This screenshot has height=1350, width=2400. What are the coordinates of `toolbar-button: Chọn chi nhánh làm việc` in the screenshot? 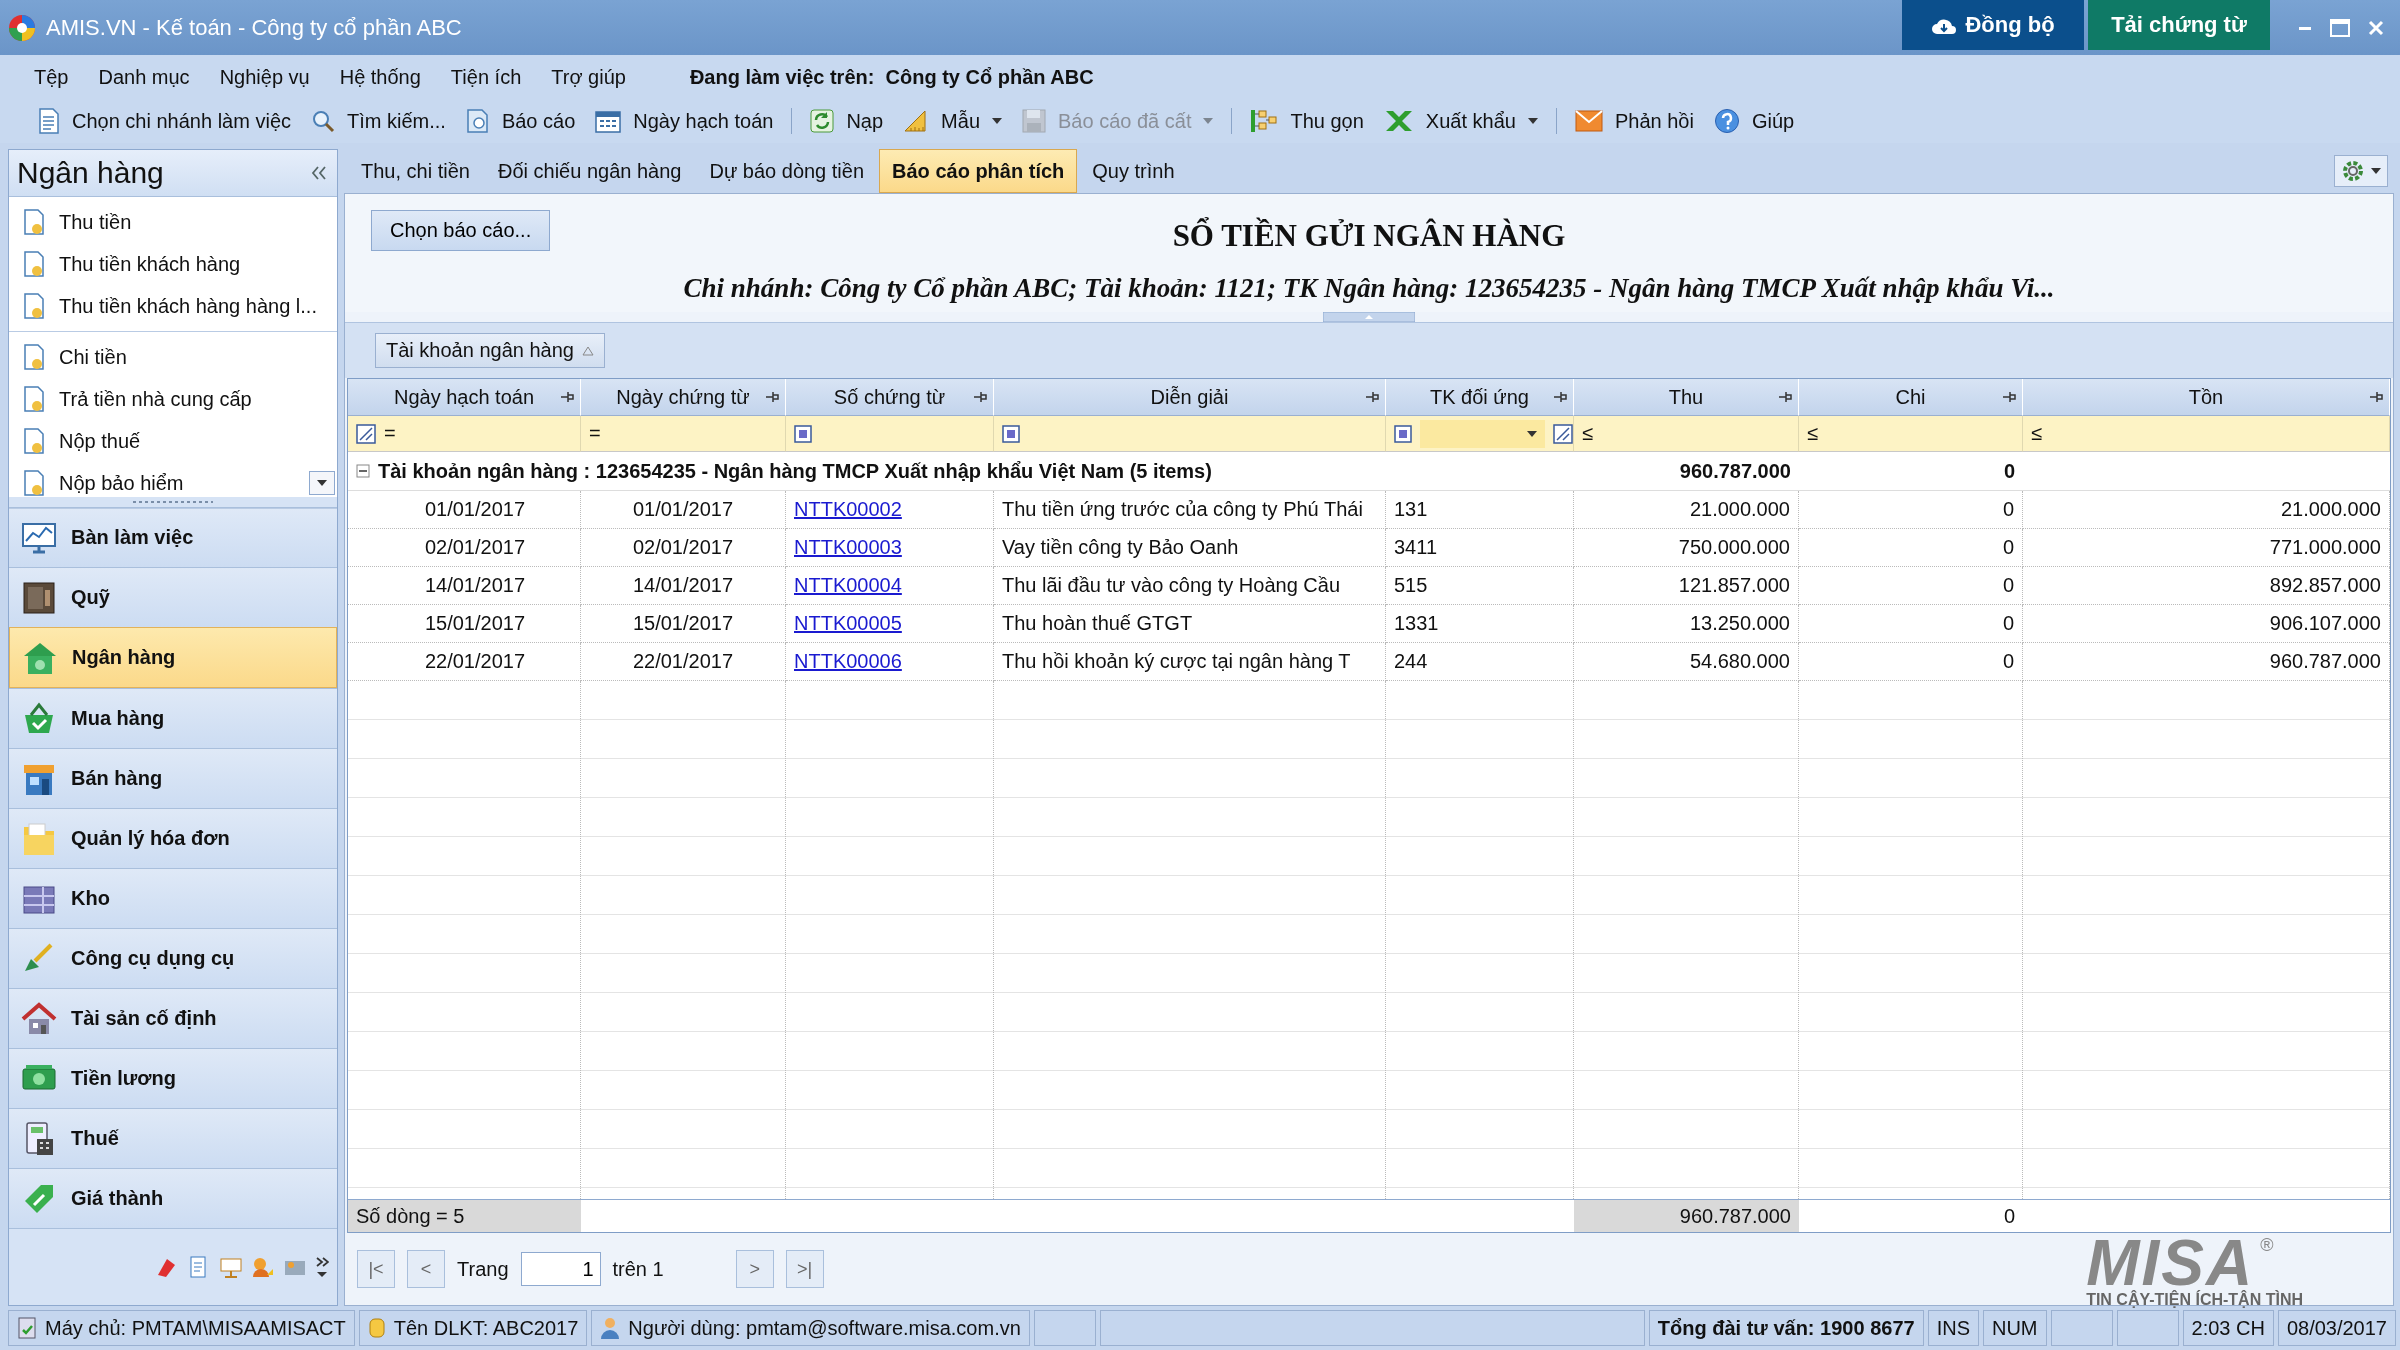 It's located at (164, 121).